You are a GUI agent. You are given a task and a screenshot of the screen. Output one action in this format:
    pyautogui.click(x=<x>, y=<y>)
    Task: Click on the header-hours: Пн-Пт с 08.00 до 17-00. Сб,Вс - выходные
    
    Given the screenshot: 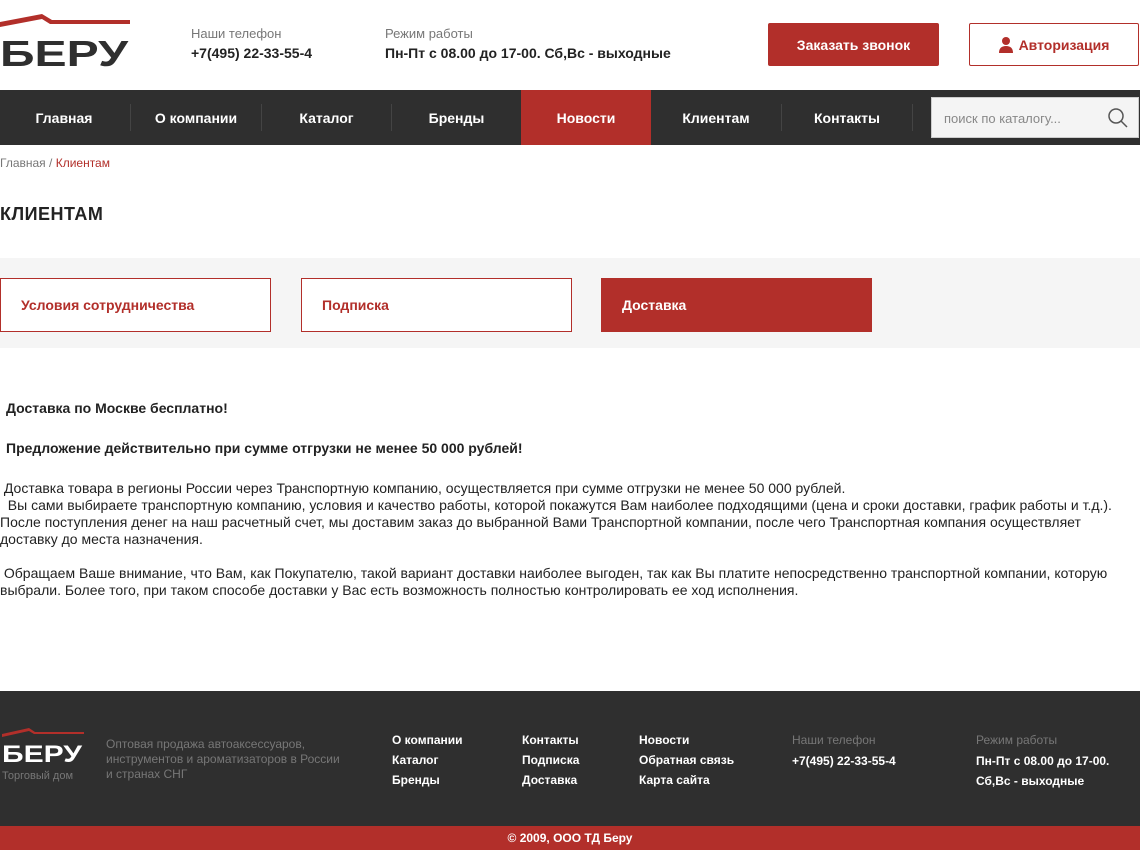 What is the action you would take?
    pyautogui.click(x=528, y=53)
    